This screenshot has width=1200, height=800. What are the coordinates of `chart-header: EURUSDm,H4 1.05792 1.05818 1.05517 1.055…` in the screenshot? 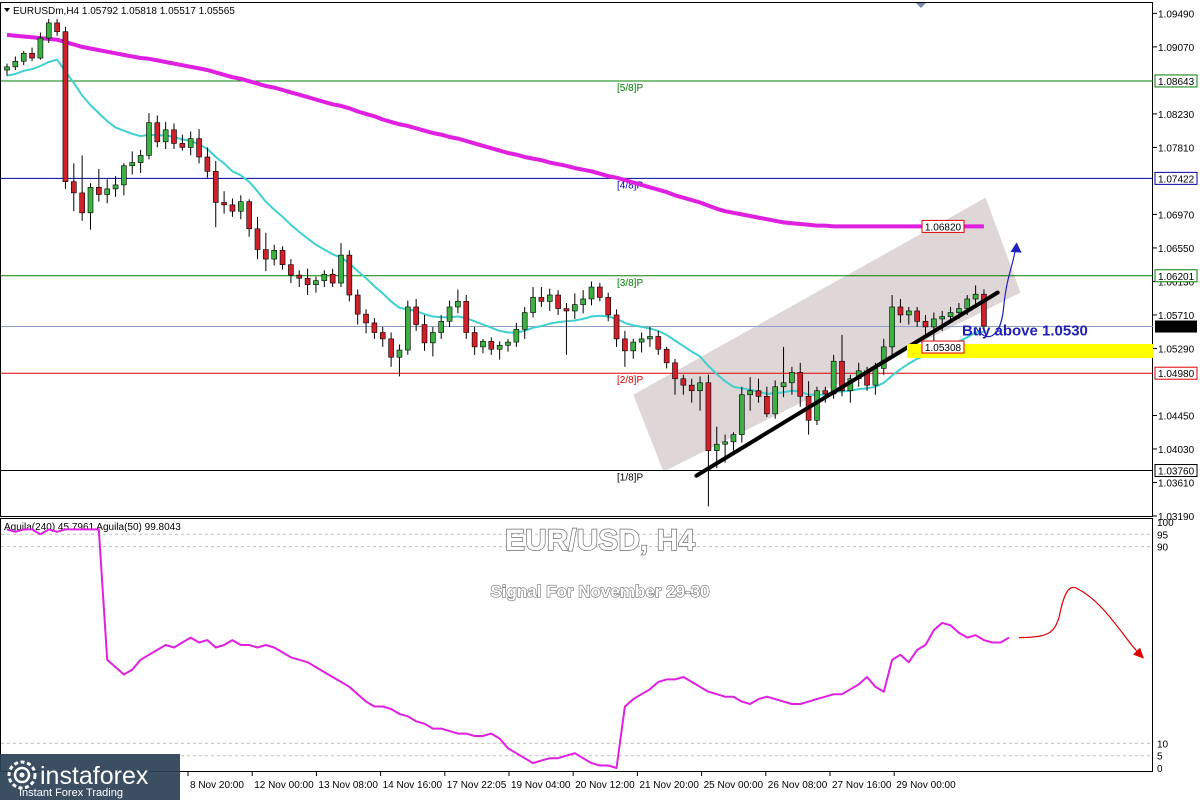 It's located at (124, 11).